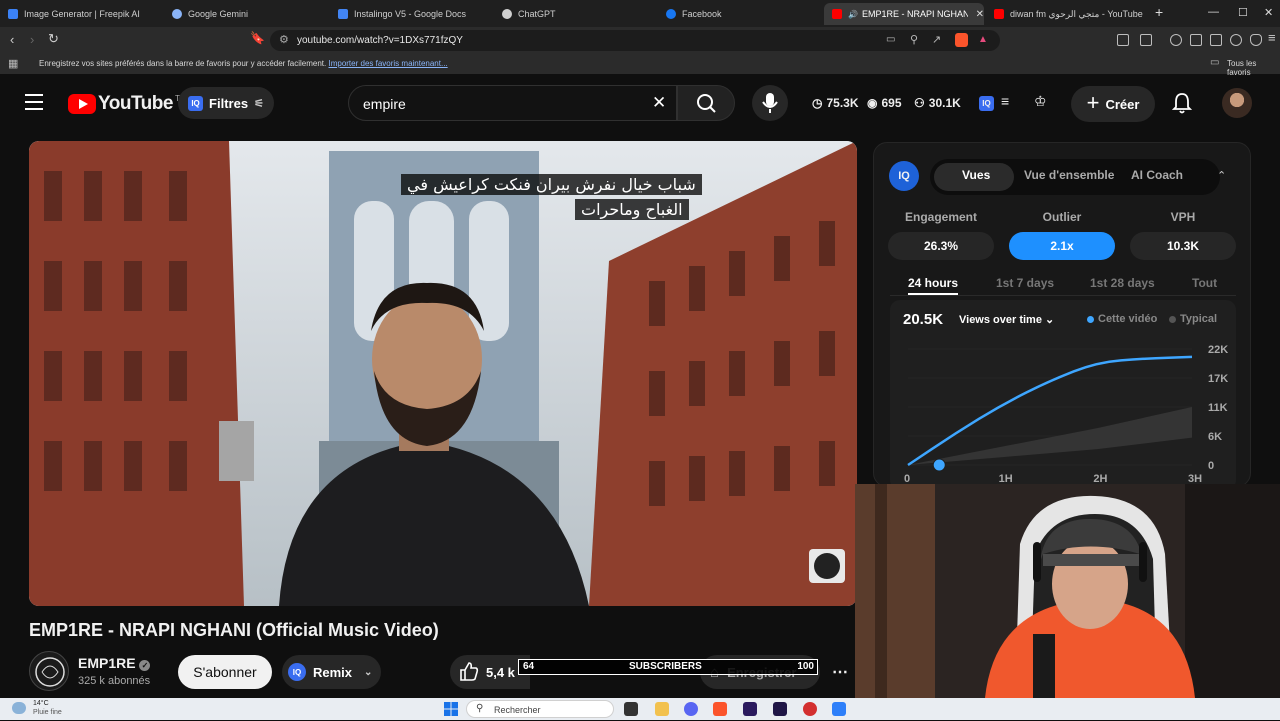 The width and height of the screenshot is (1280, 721). I want to click on after-effects-icon, so click(780, 709).